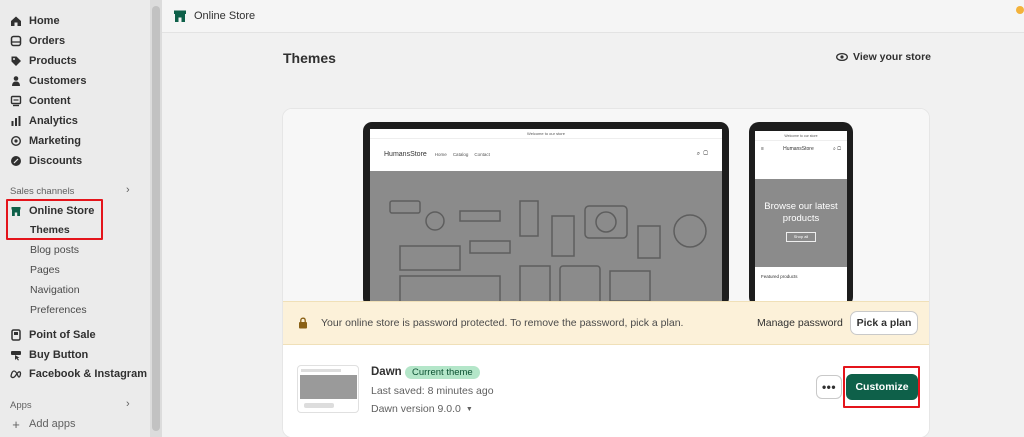  I want to click on sidebar-item-label: Marketing, so click(55, 141).